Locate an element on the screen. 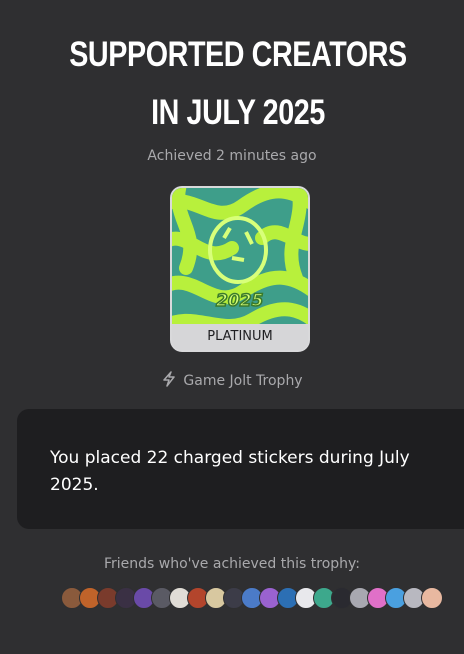 The height and width of the screenshot is (654, 464). trophy-title: SUPPORTED CREATORS IN JULY 2025 is located at coordinates (238, 83).